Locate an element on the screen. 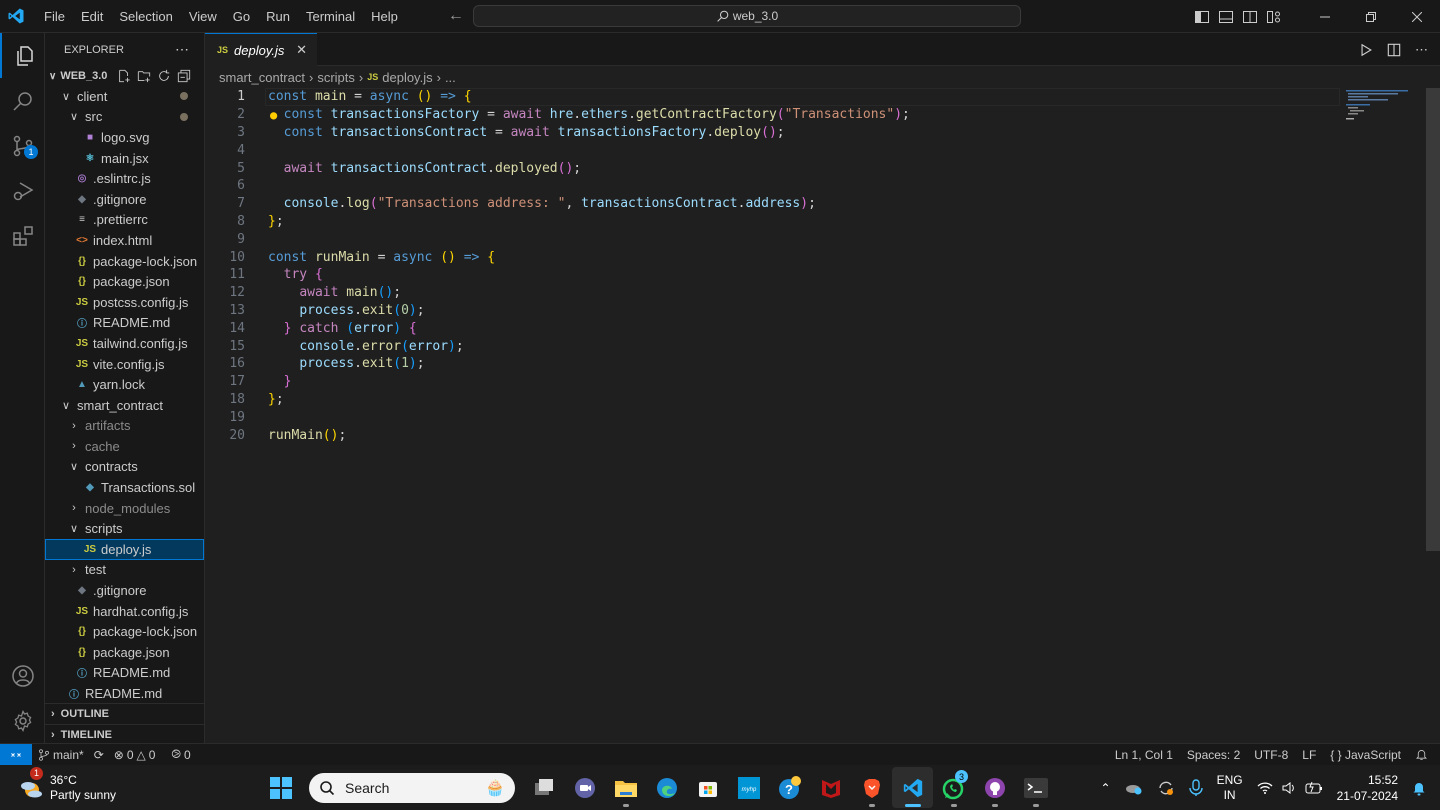  tree-file: ⚛ main.jsx is located at coordinates (124, 158).